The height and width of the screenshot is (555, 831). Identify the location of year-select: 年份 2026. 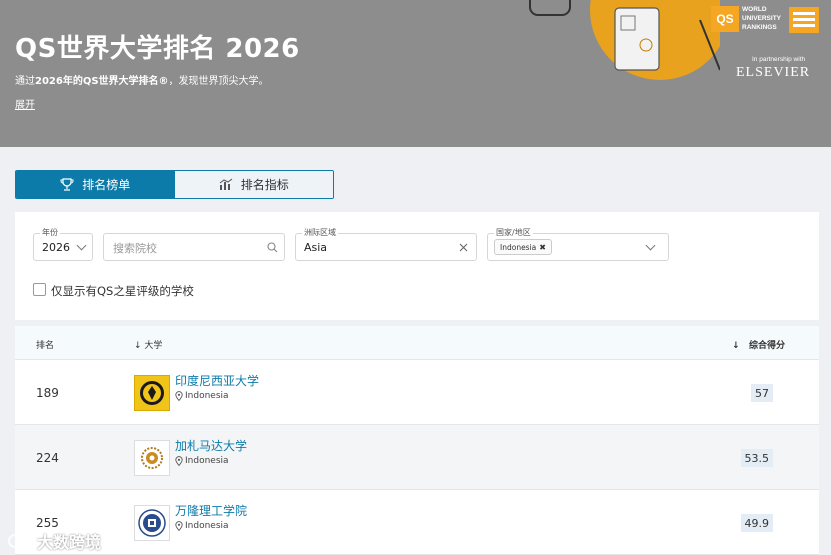
(63, 244).